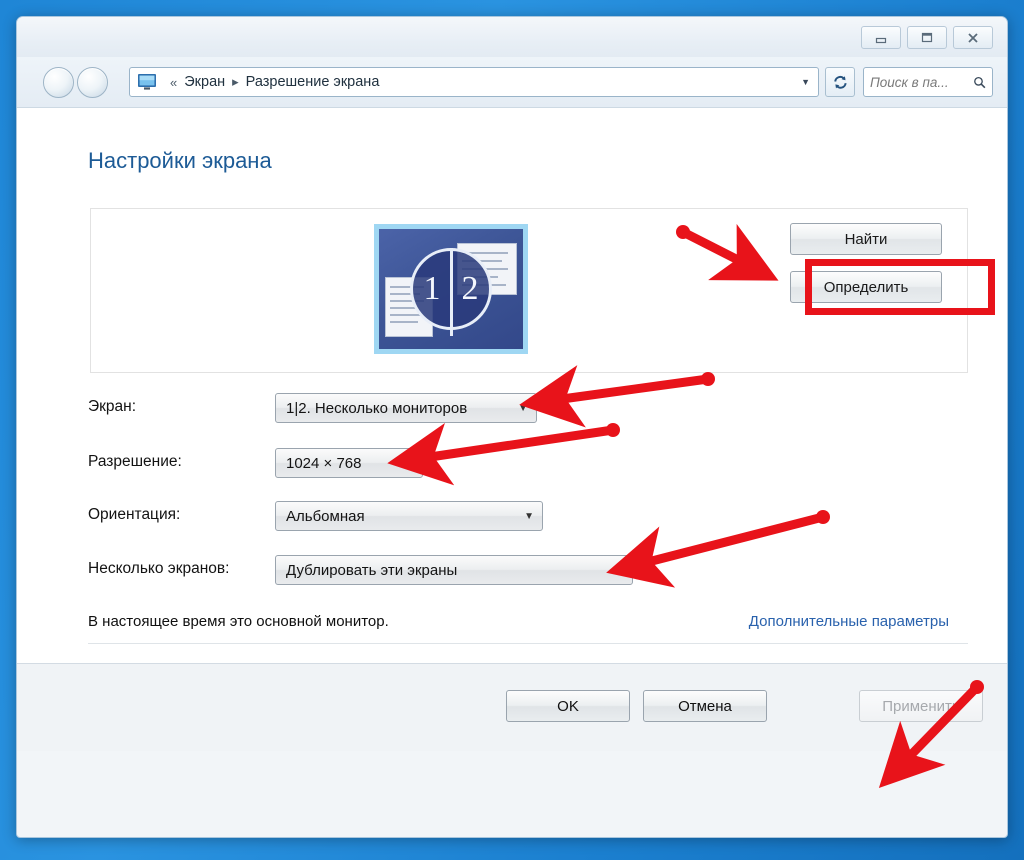 This screenshot has width=1024, height=860. I want to click on display-dropdown-value: 1|2. Несколько мониторов, so click(377, 408).